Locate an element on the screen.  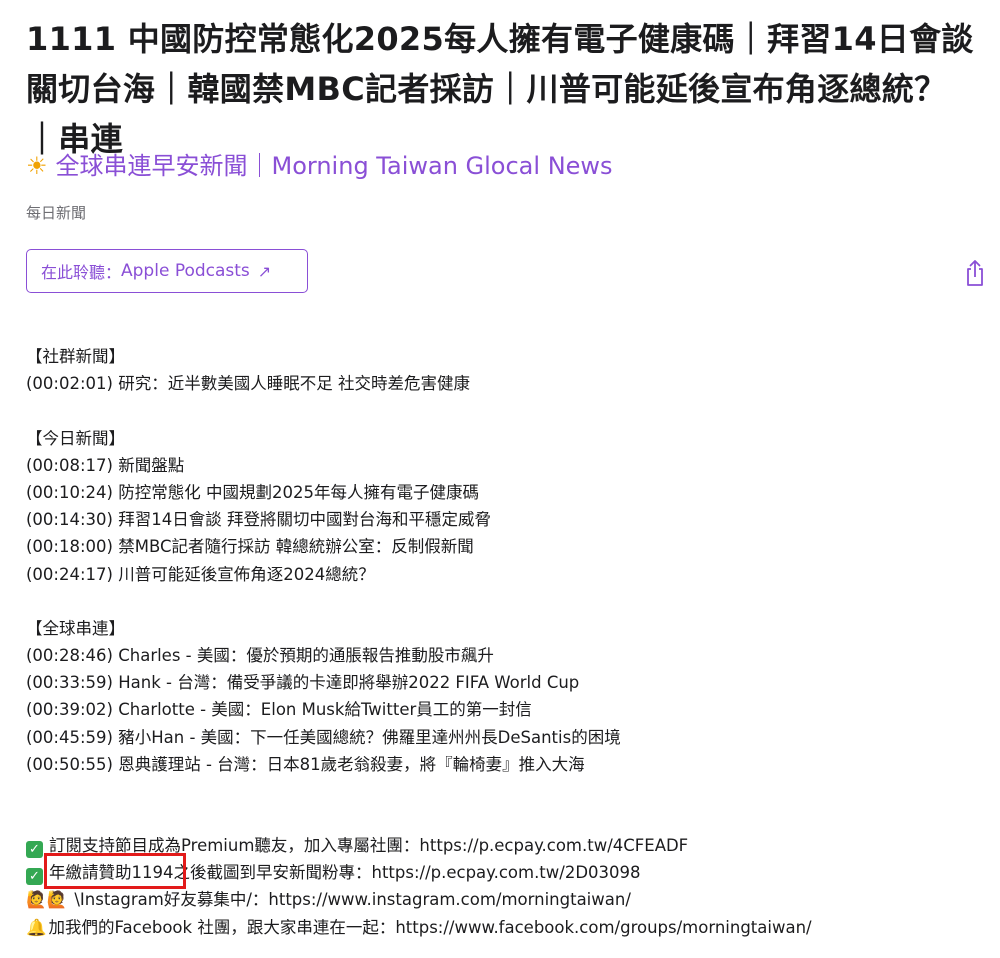
chapter-link: (00:02:01) 研究：近半數美國人睡眠不足 社交時差危害健康 is located at coordinates (506, 383).